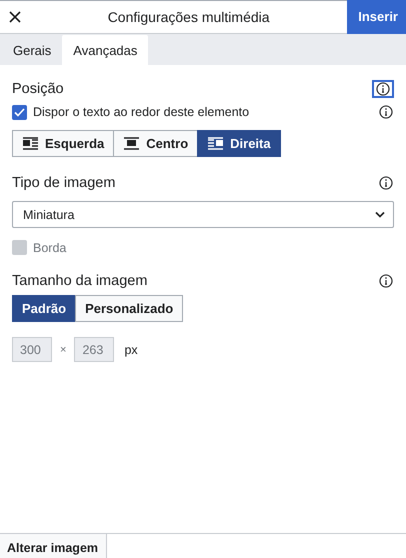 The width and height of the screenshot is (406, 558). I want to click on alignment-button: Direita, so click(239, 143).